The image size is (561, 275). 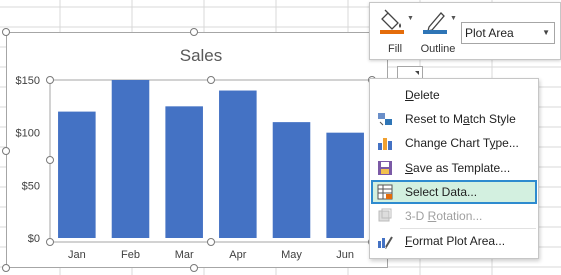 What do you see at coordinates (385, 119) in the screenshot?
I see `reset-style-icon` at bounding box center [385, 119].